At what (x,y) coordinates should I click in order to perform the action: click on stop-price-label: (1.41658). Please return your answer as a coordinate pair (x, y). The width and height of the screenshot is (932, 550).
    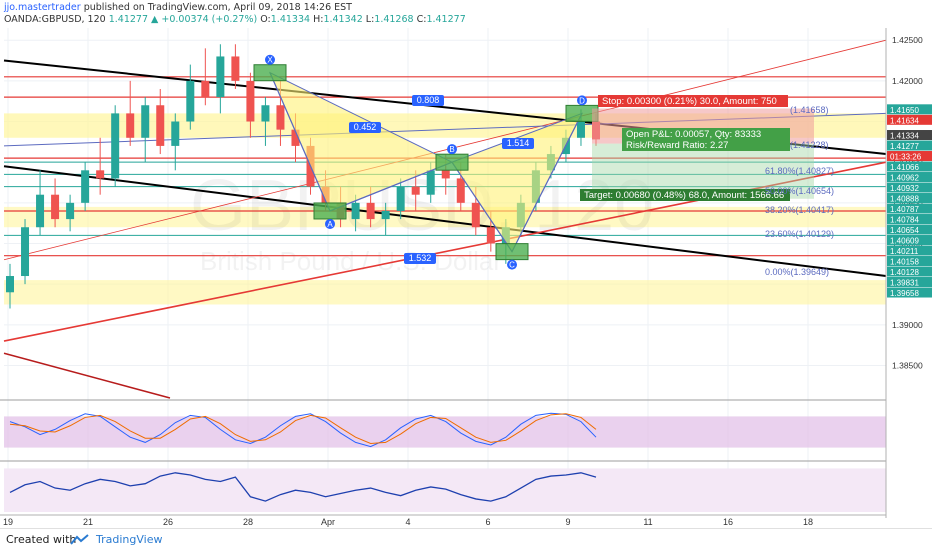
    Looking at the image, I should click on (809, 110).